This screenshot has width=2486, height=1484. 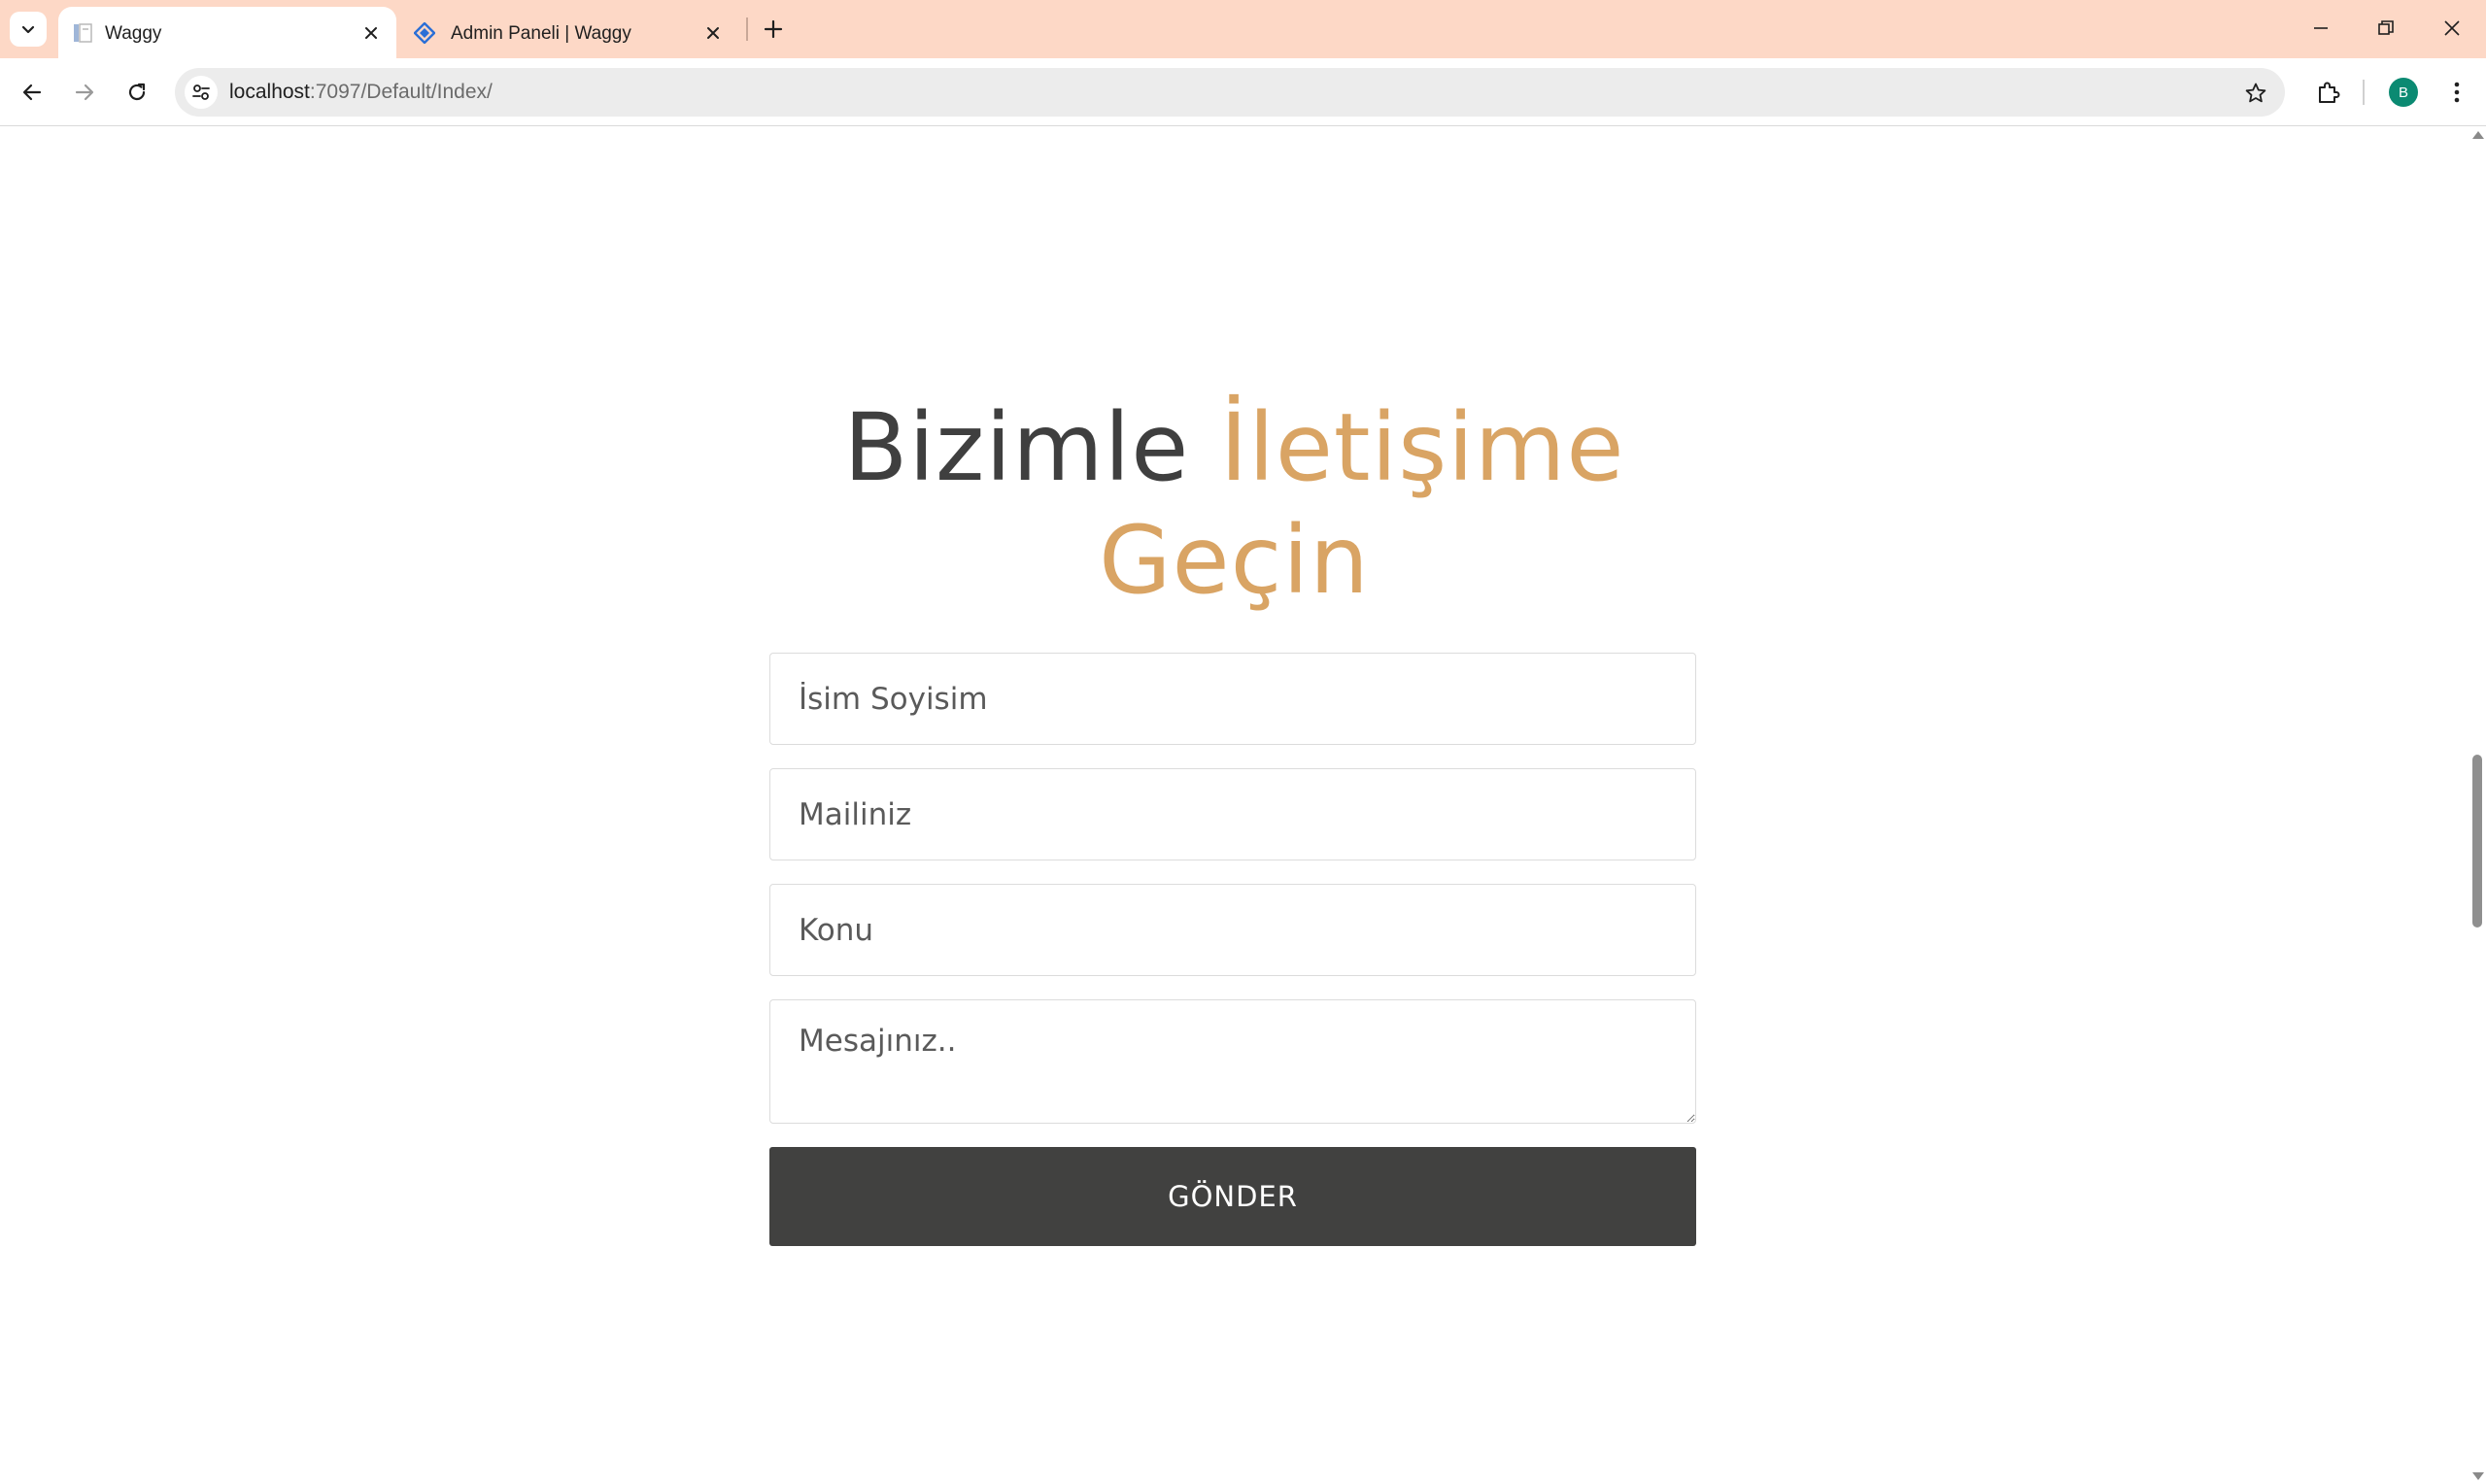 I want to click on forward-button, so click(x=84, y=92).